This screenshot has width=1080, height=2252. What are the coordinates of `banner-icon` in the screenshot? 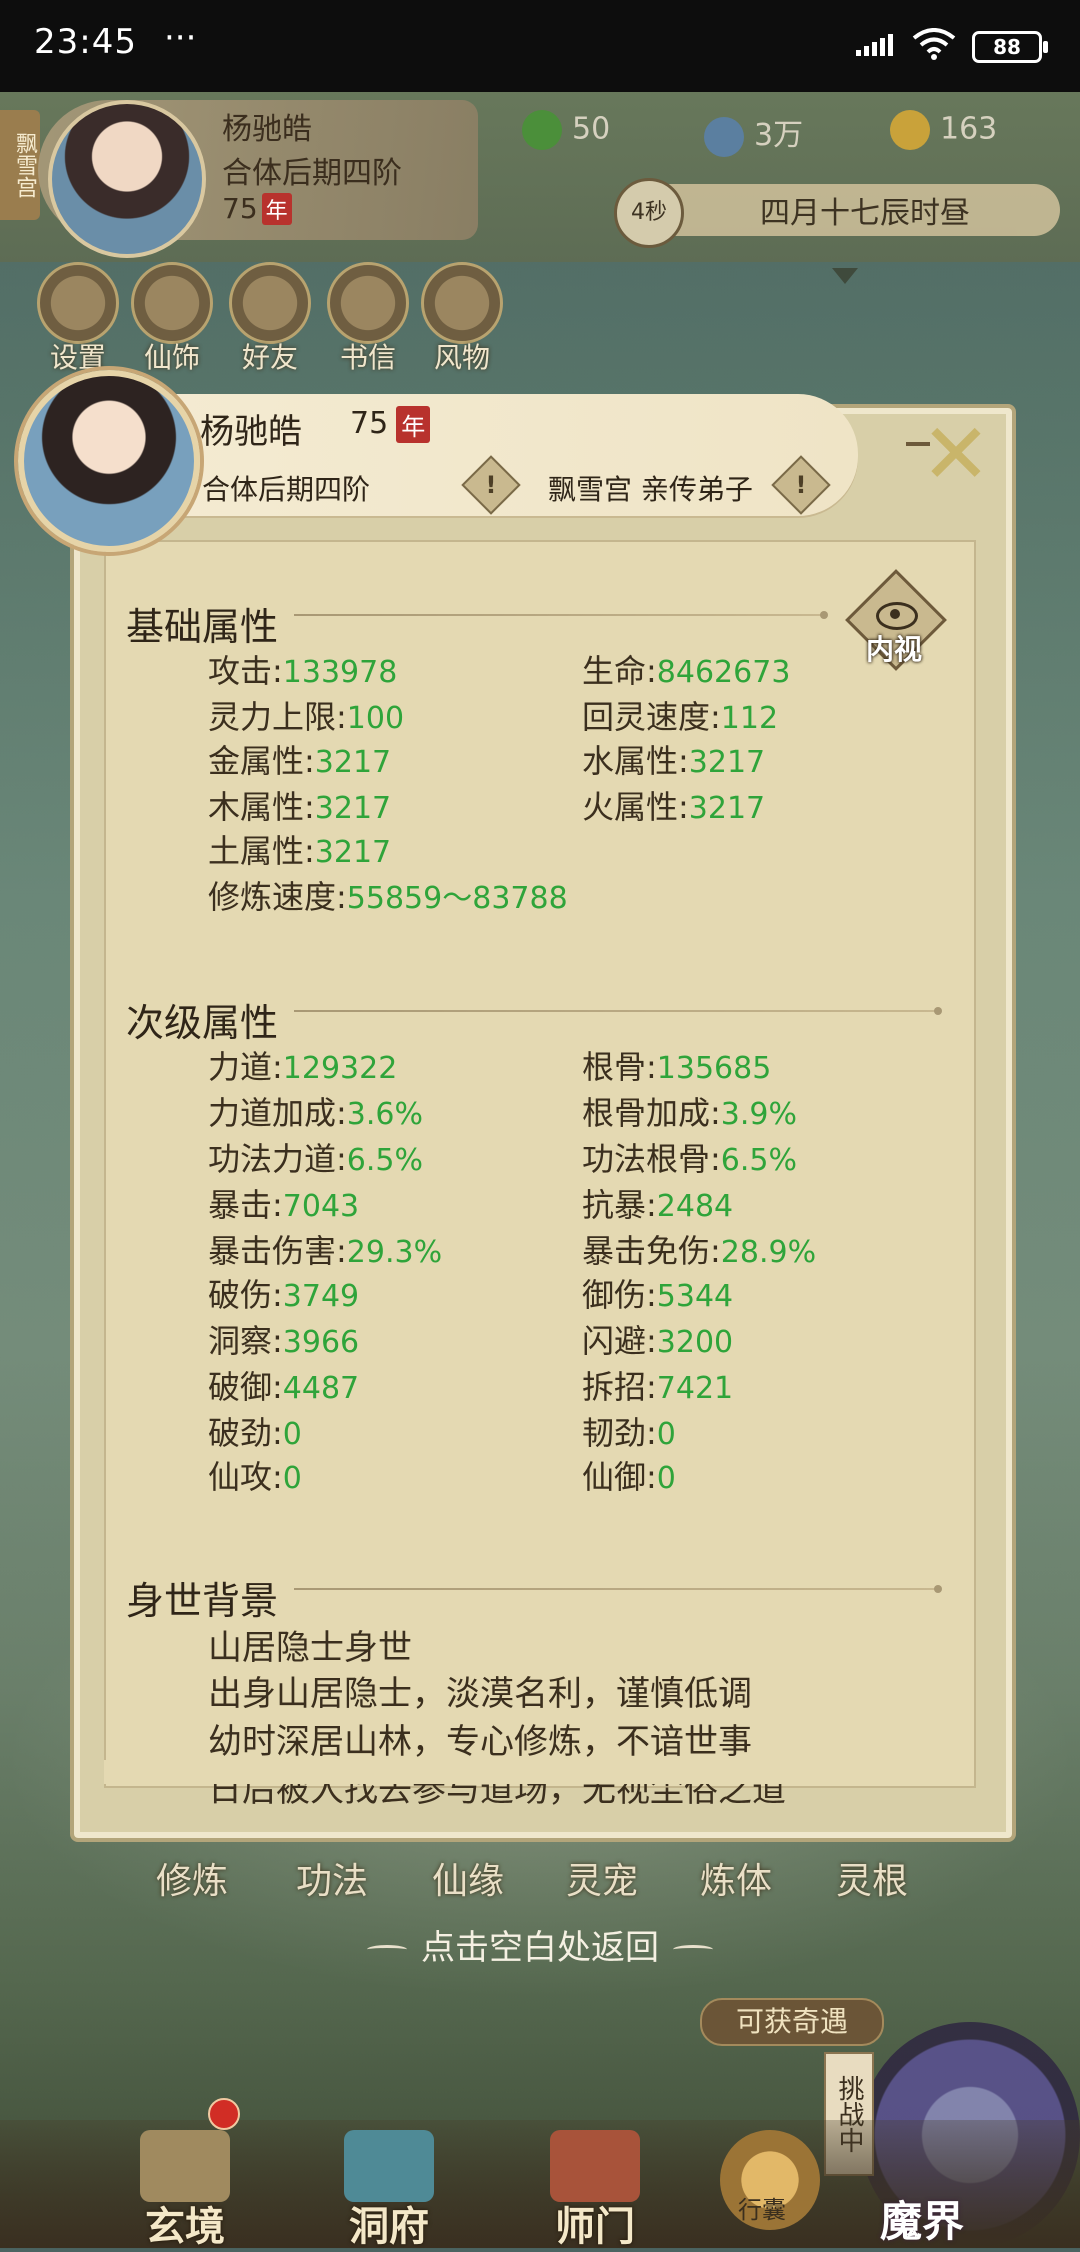 It's located at (595, 2166).